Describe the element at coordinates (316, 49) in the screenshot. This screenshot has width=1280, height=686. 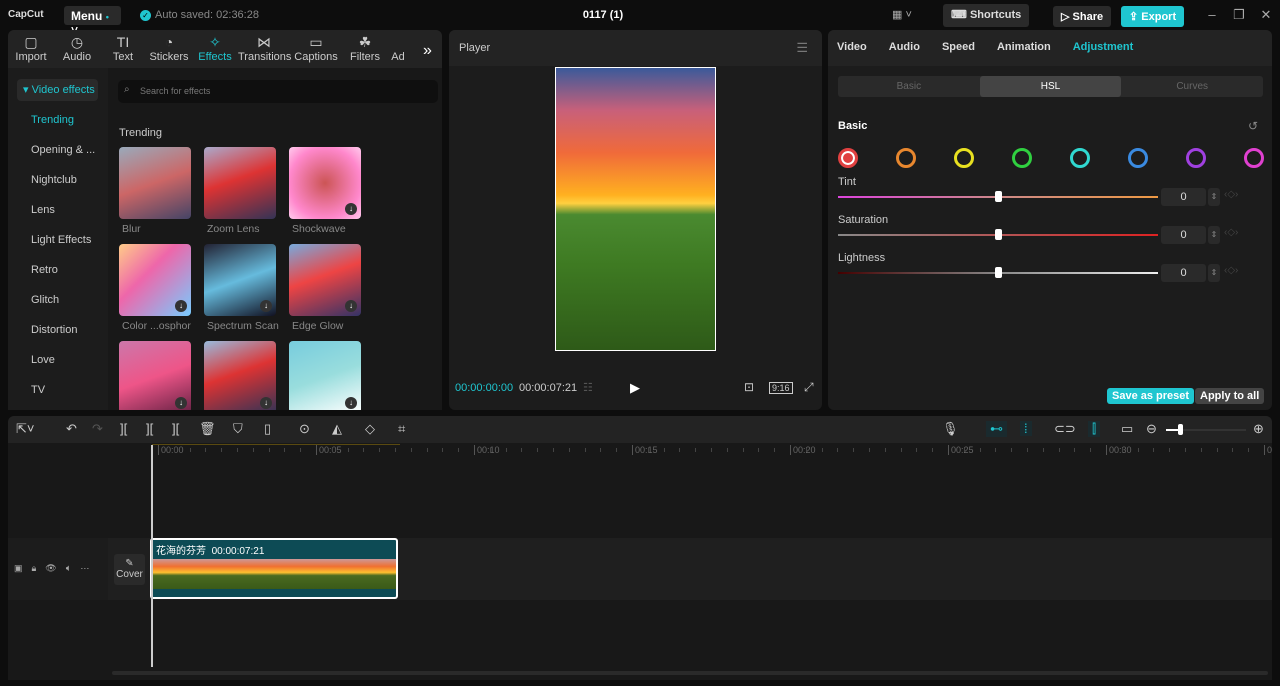
I see `tool-captions: ▭ Captions` at that location.